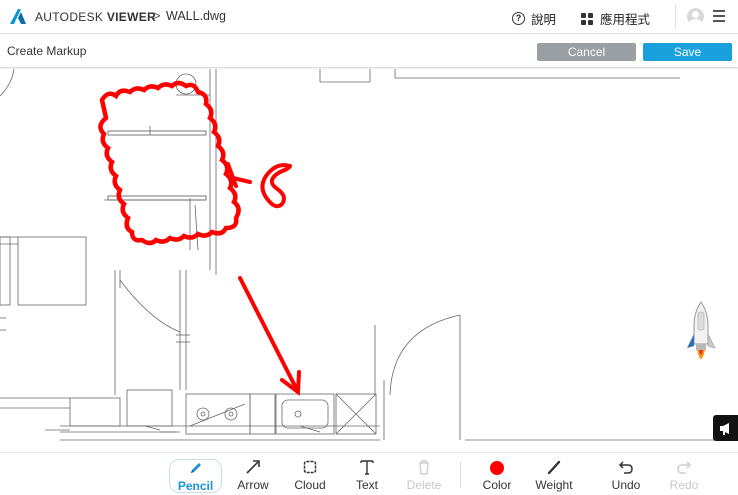 The height and width of the screenshot is (495, 738). I want to click on cloud-markup, so click(169, 163).